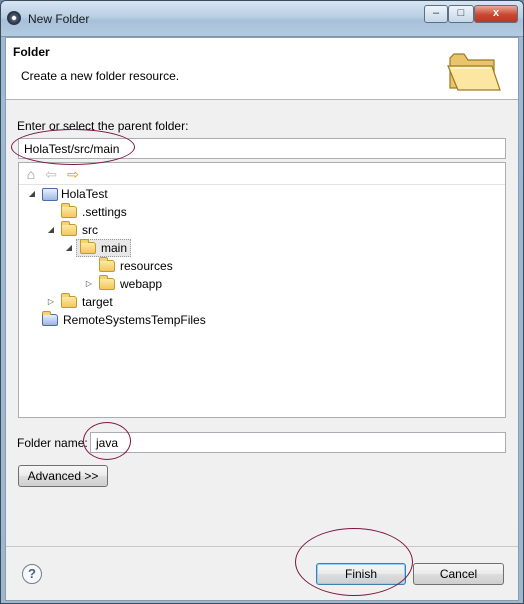 The width and height of the screenshot is (524, 604). What do you see at coordinates (103, 126) in the screenshot?
I see `parent-folder-label: Enter or select the parent folder:` at bounding box center [103, 126].